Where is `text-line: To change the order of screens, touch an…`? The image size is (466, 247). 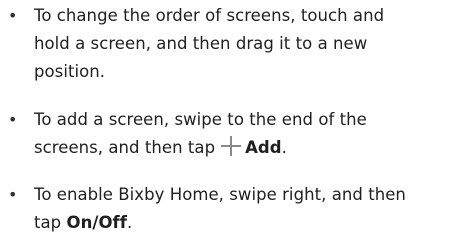
text-line: To change the order of screens, touch an… is located at coordinates (209, 15).